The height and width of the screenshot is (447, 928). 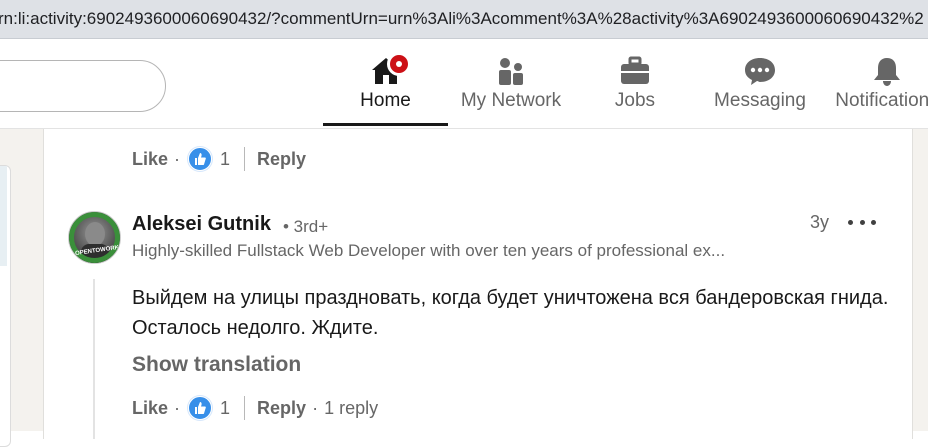 What do you see at coordinates (820, 222) in the screenshot?
I see `comment-timestamp: 3y` at bounding box center [820, 222].